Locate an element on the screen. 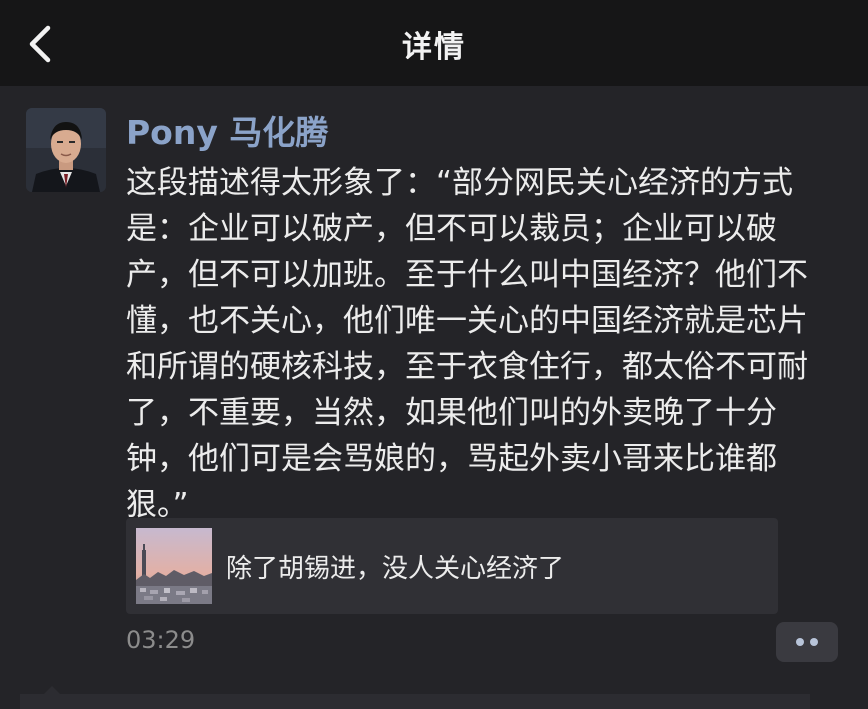 This screenshot has height=709, width=868. link-title: 除了胡锡进，没人关心经济了 is located at coordinates (395, 569).